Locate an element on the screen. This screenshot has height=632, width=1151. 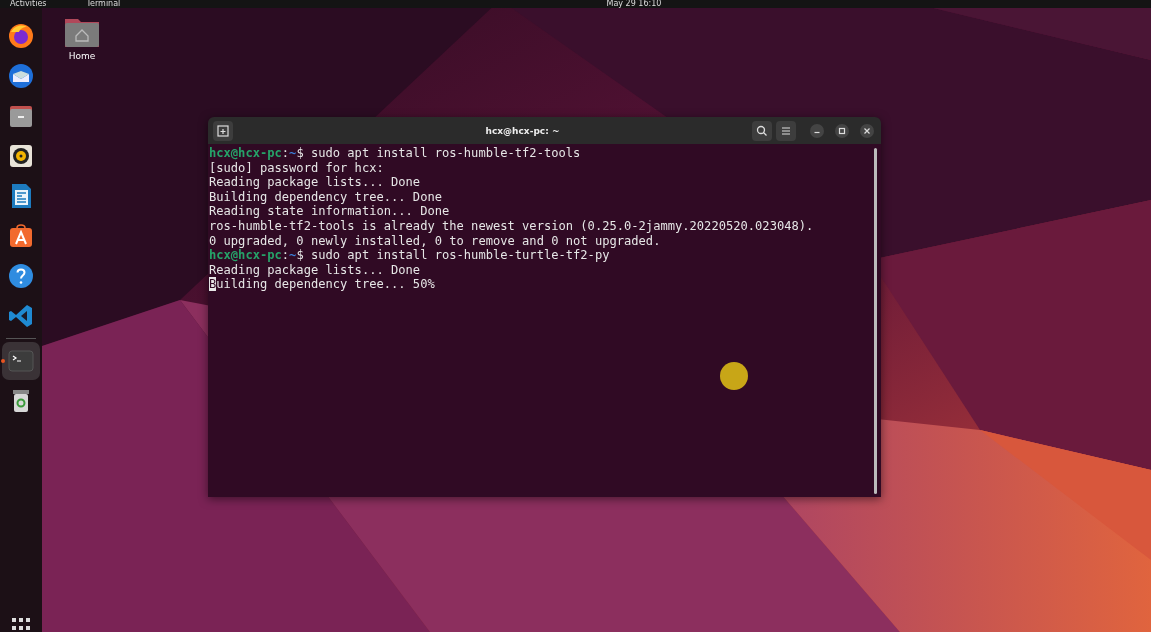
output-line: [sudo] password for hcx: is located at coordinates (296, 168).